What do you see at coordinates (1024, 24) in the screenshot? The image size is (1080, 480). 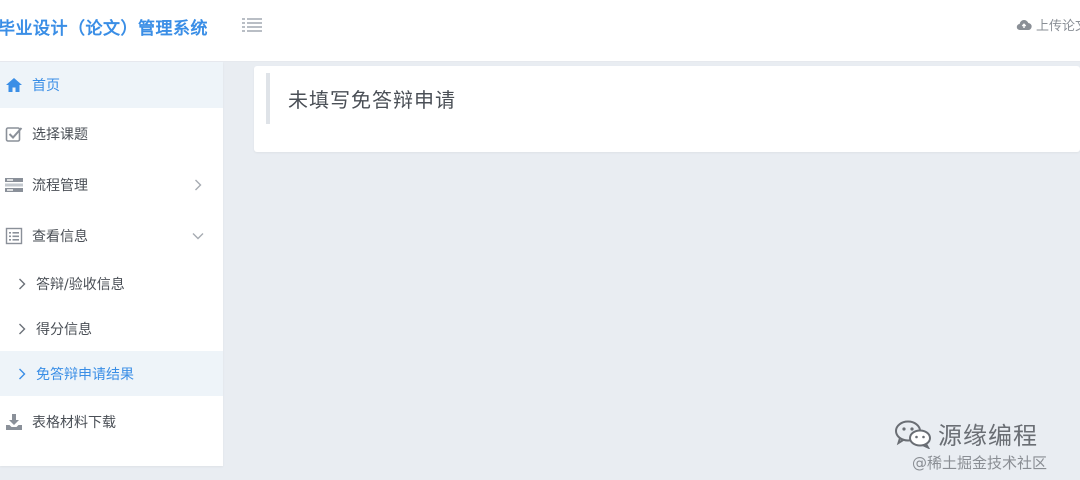 I see `cloud-upload-icon` at bounding box center [1024, 24].